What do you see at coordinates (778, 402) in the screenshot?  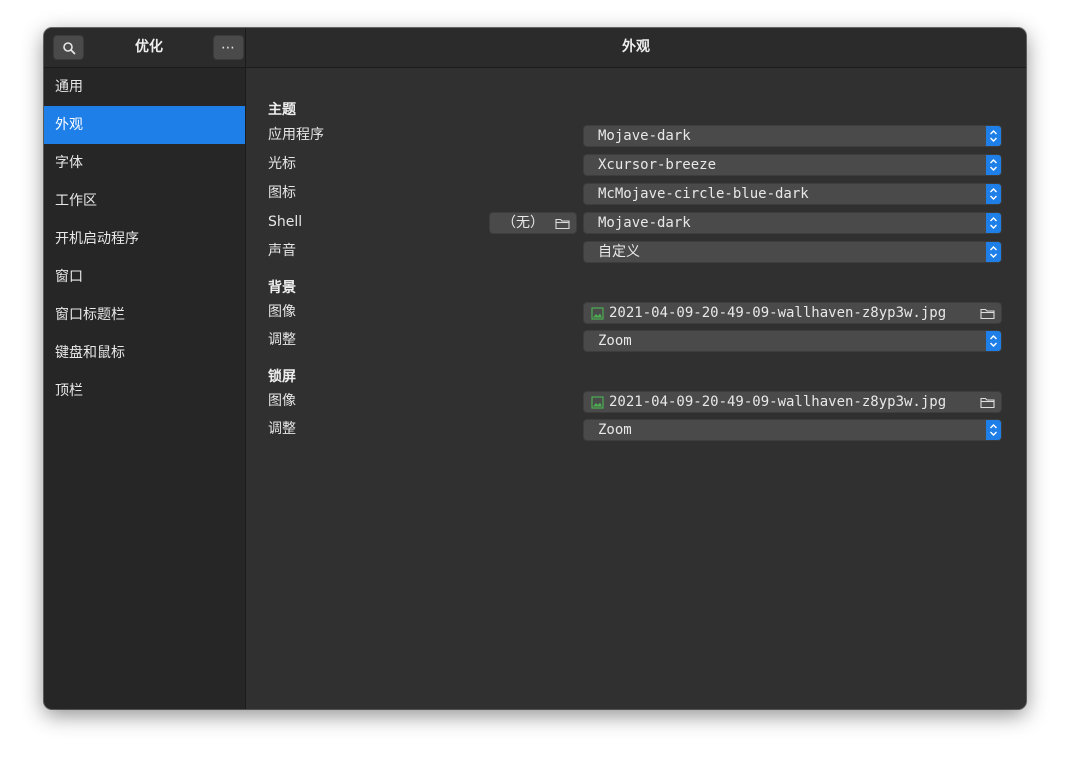 I see `lockscreen-image-value: 2021-04-09-20-49-09-wallhaven-z8yp3w.jpg` at bounding box center [778, 402].